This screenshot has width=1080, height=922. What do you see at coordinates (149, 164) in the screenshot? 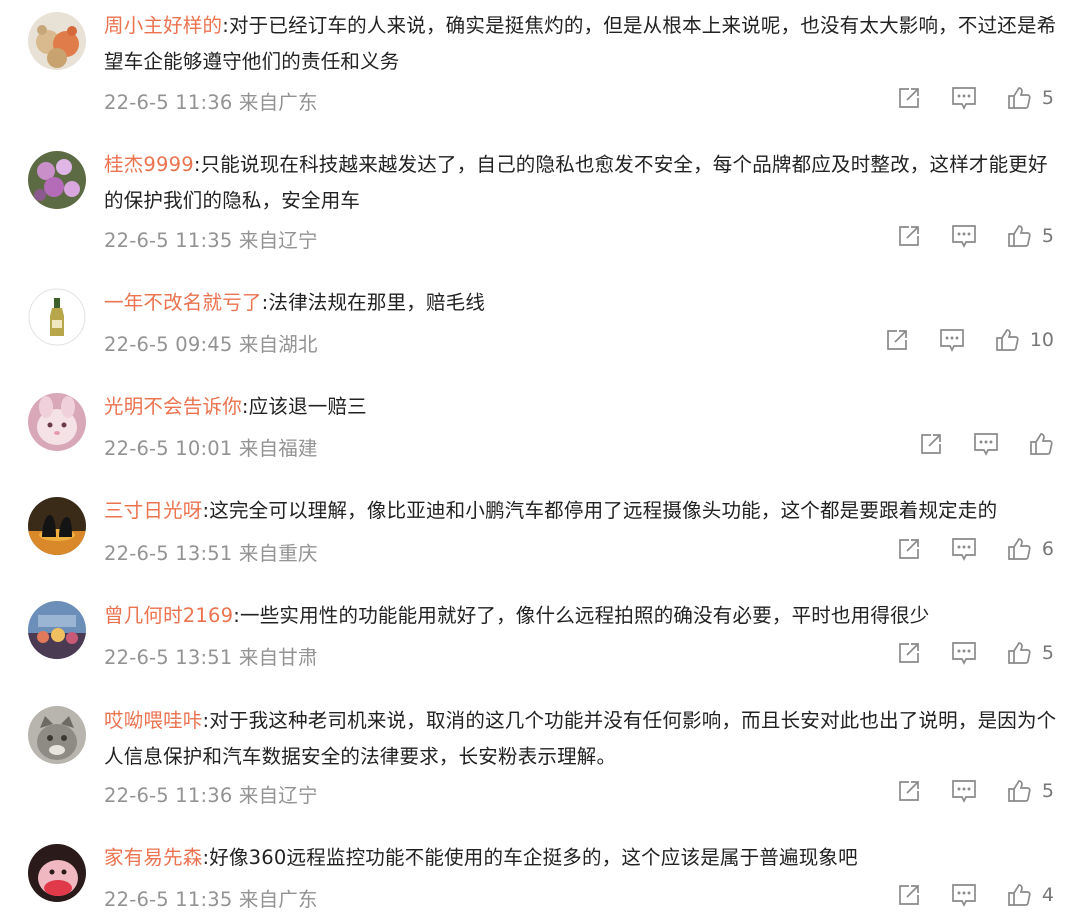
I see `username-link: 桂杰9999` at bounding box center [149, 164].